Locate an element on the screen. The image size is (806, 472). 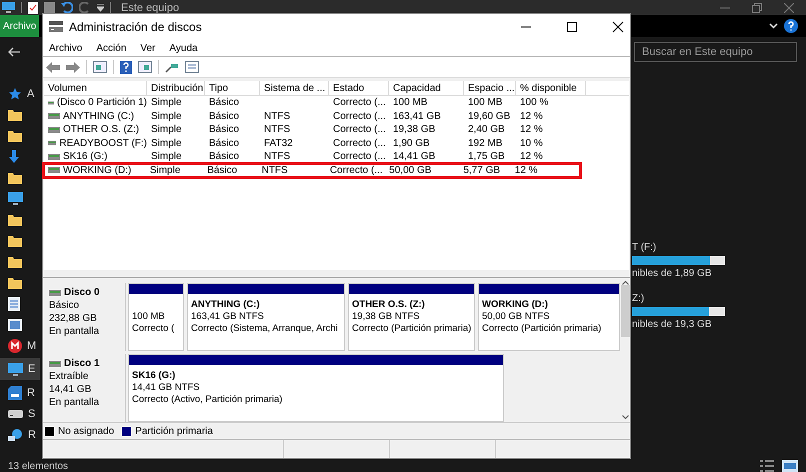
table-row: SK16 (G:) Simple Básico NTFS Correcto (... 14,41 GB 1,75 GB 12 % is located at coordinates (336, 157).